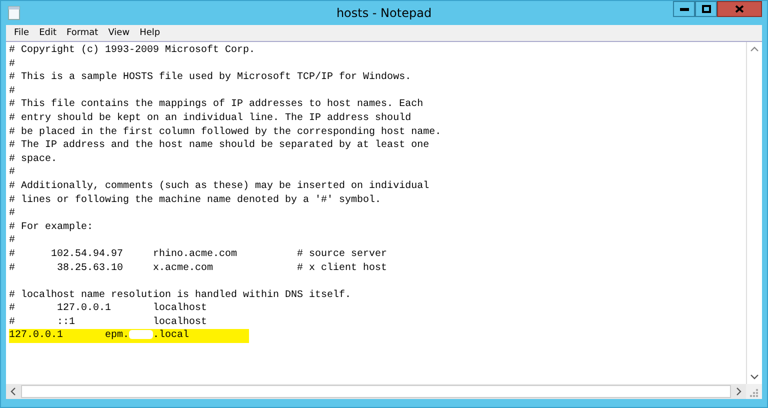 This screenshot has width=768, height=408. I want to click on text-line: # lines or following the machine name denoted by a '#' symbol., so click(195, 201).